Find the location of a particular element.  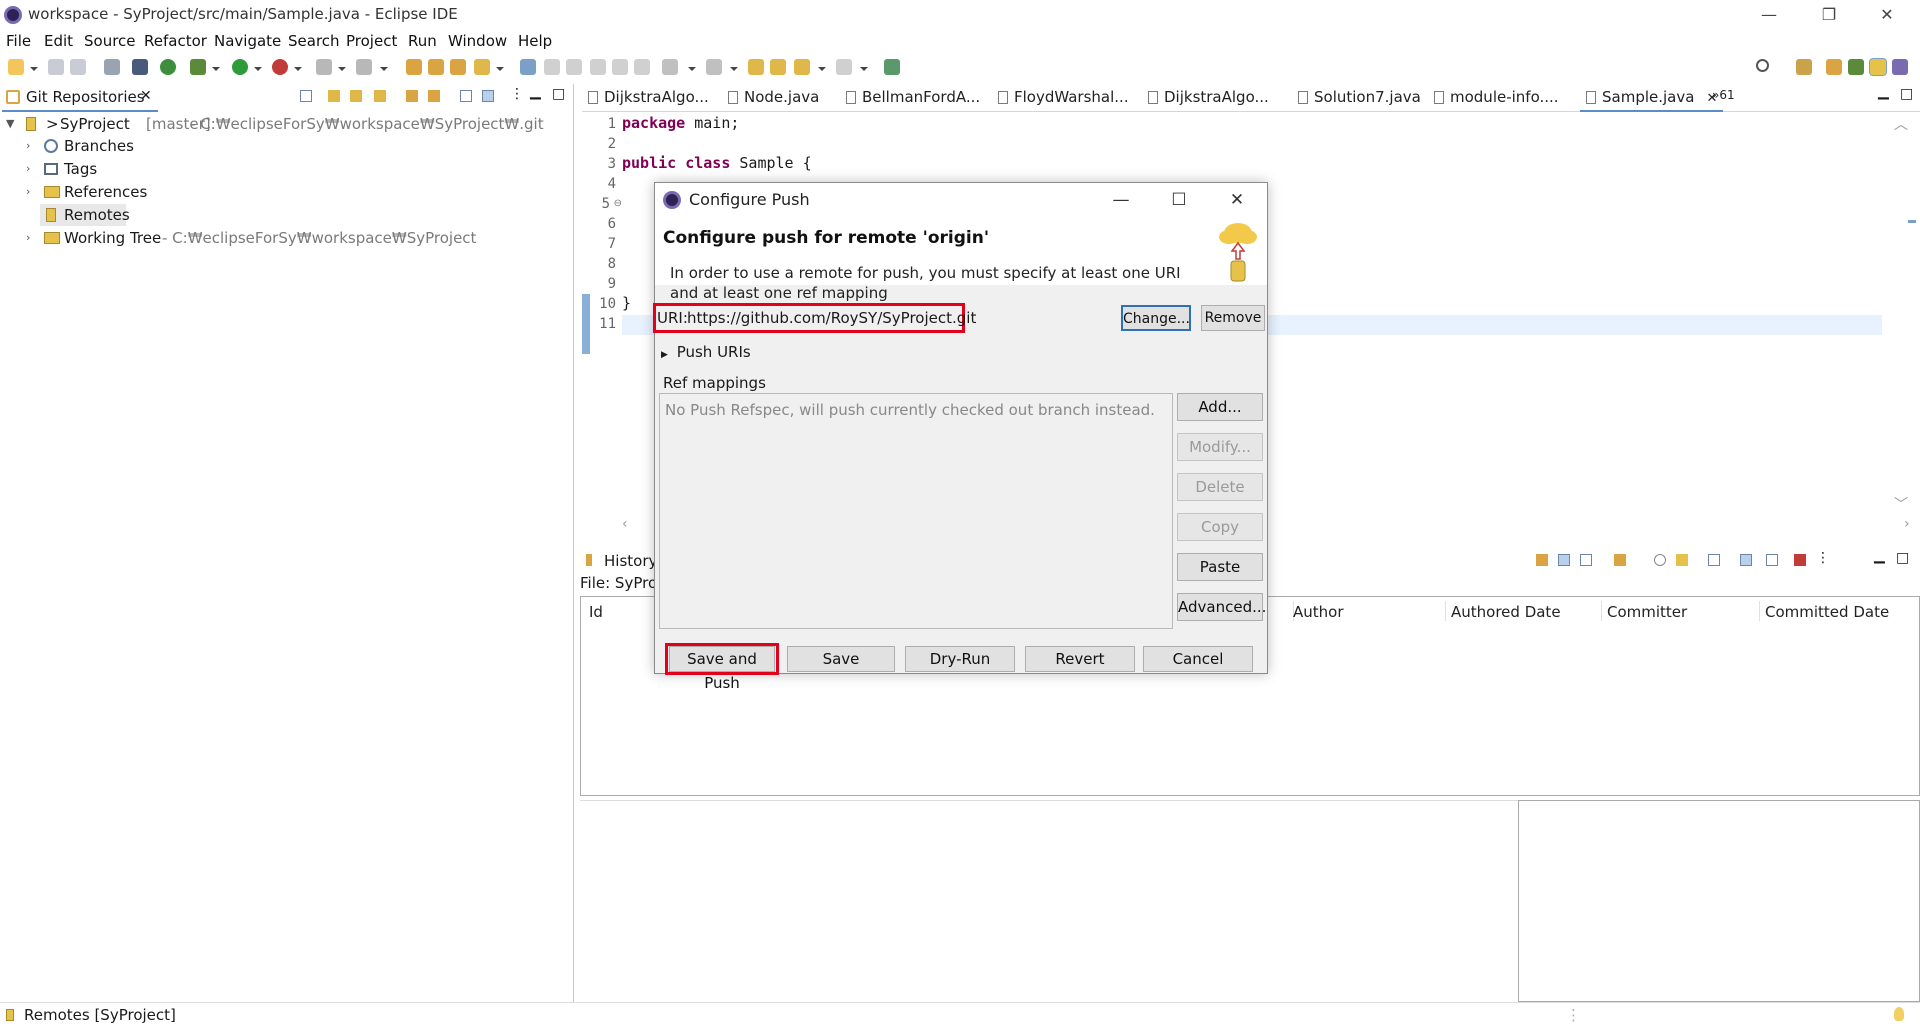

menu-run: Run is located at coordinates (422, 41).